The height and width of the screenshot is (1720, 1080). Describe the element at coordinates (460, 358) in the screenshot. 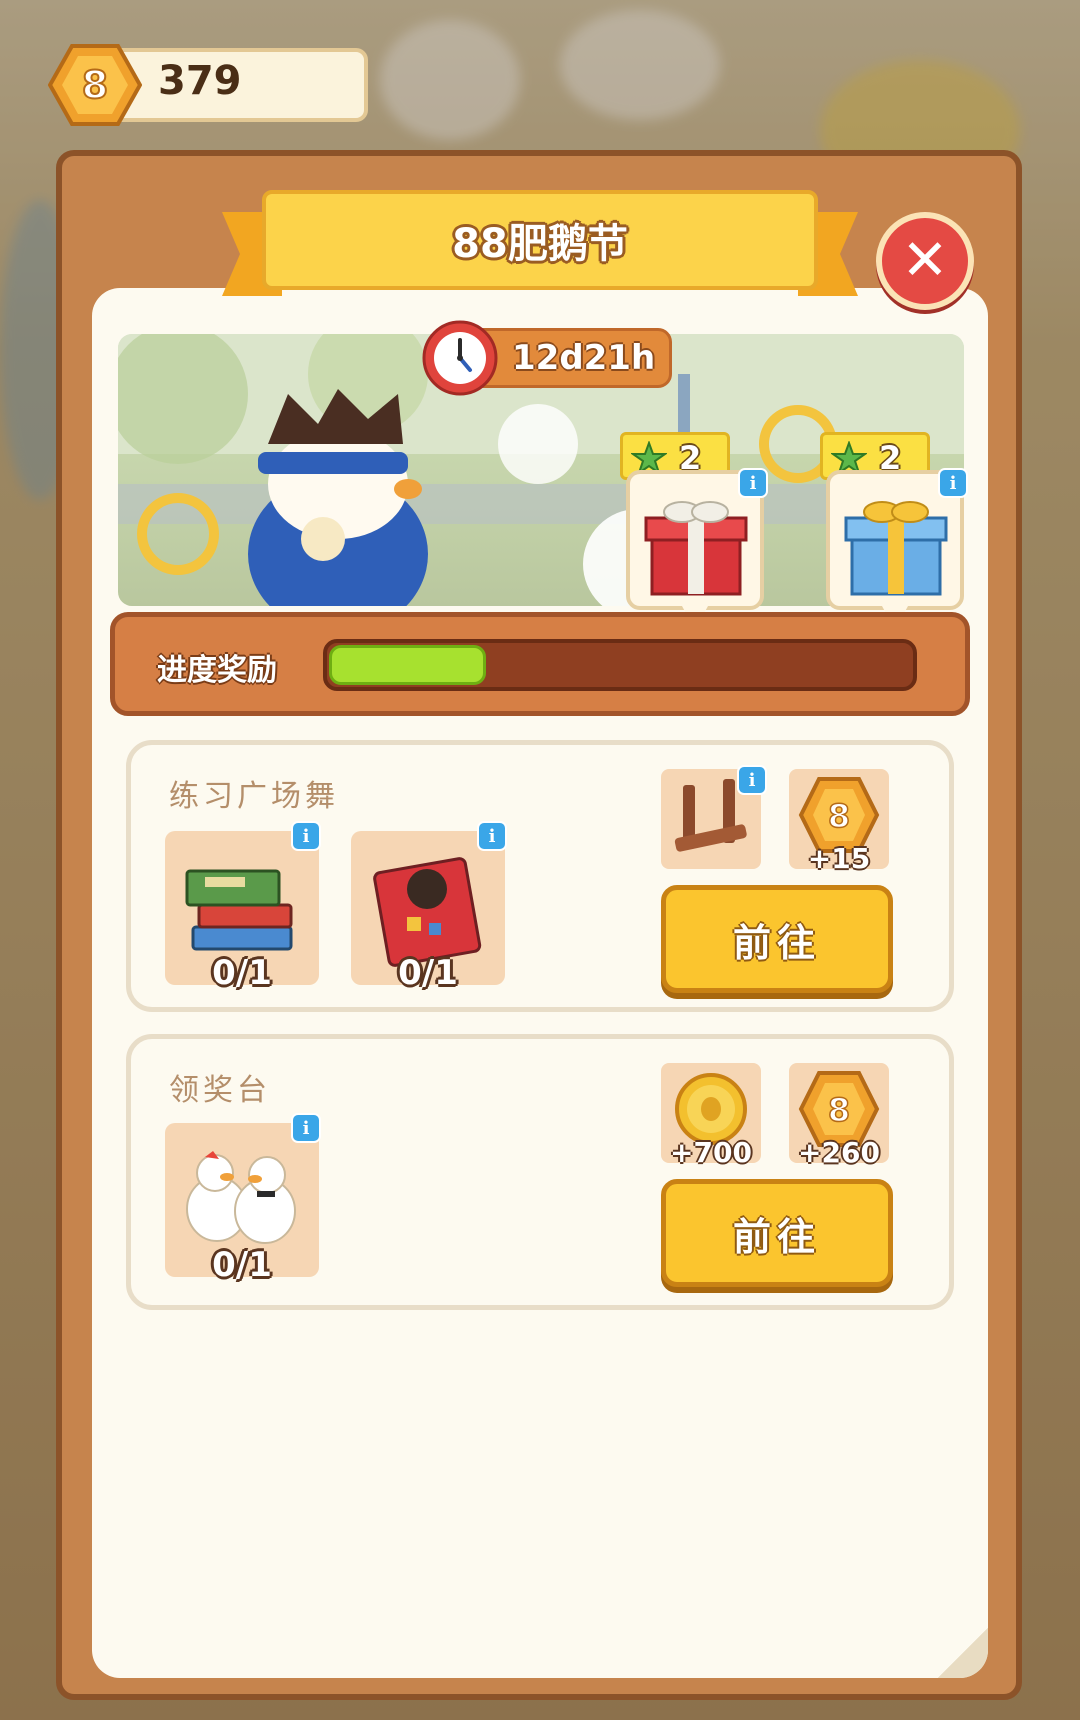

I see `clock-icon` at that location.